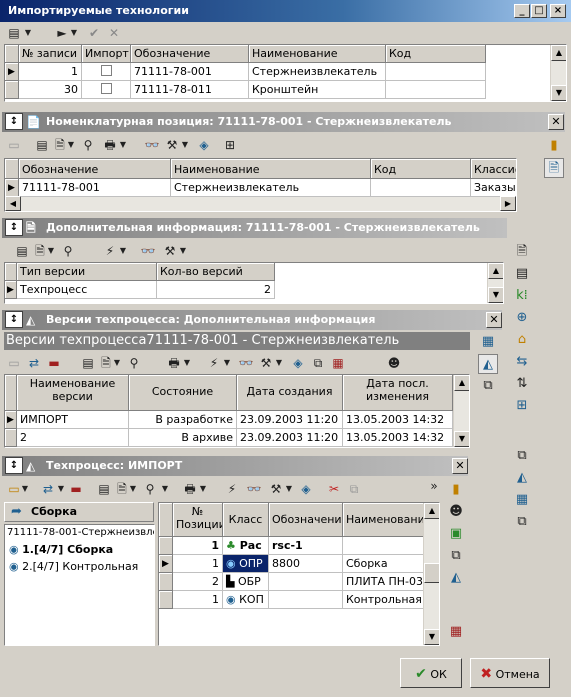 This screenshot has height=697, width=571. What do you see at coordinates (431, 573) in the screenshot?
I see `scroll-thumb` at bounding box center [431, 573].